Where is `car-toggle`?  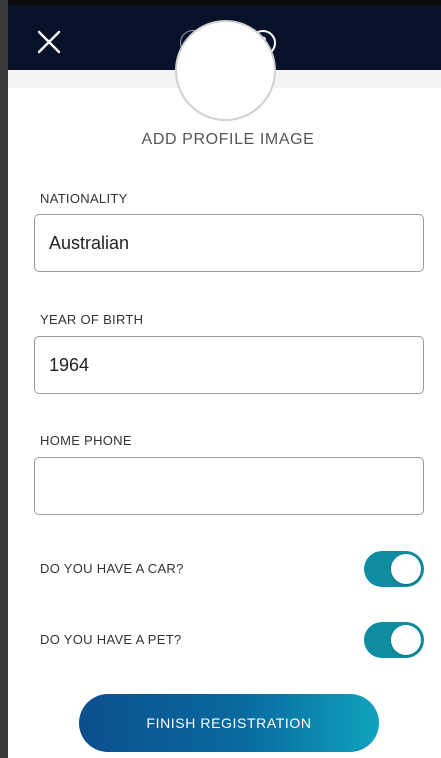 car-toggle is located at coordinates (394, 569).